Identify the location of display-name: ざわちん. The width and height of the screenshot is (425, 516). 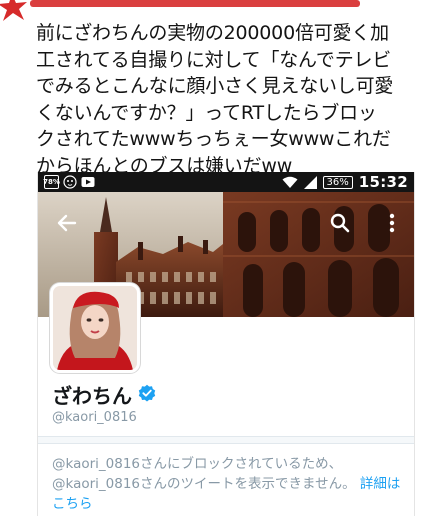
(92, 396).